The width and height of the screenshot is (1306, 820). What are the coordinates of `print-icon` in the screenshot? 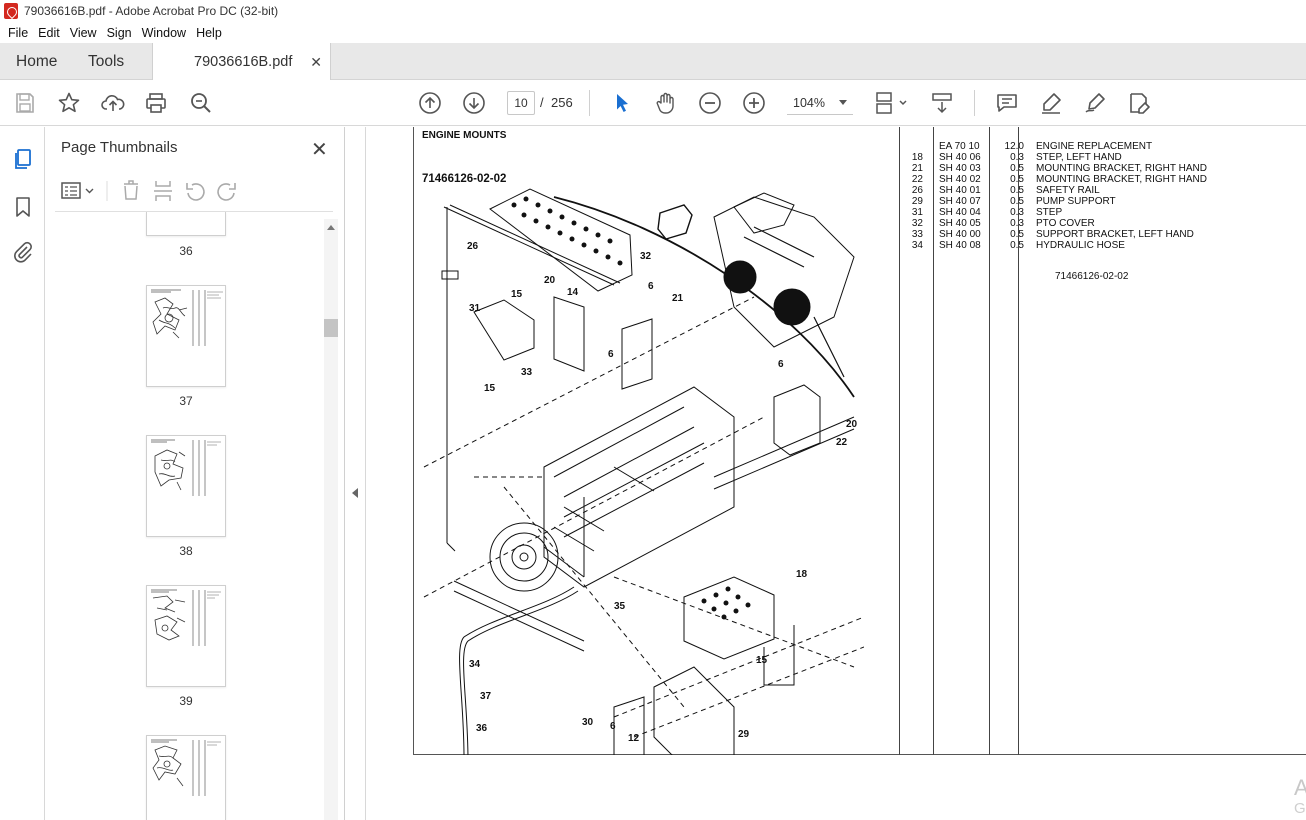 It's located at (156, 103).